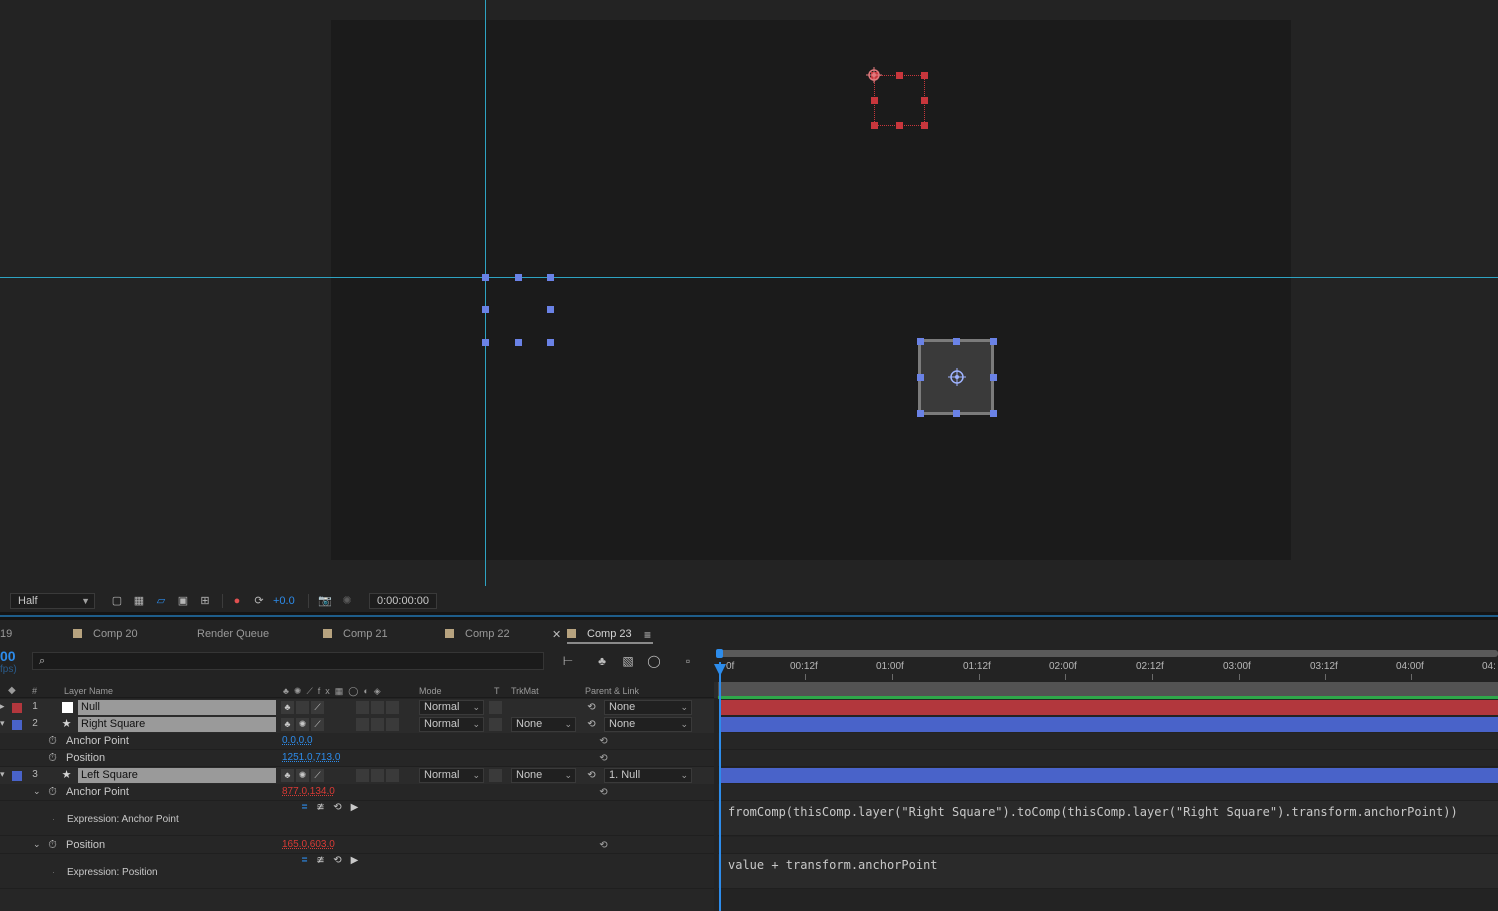  I want to click on right-square-anchor-icon, so click(957, 377).